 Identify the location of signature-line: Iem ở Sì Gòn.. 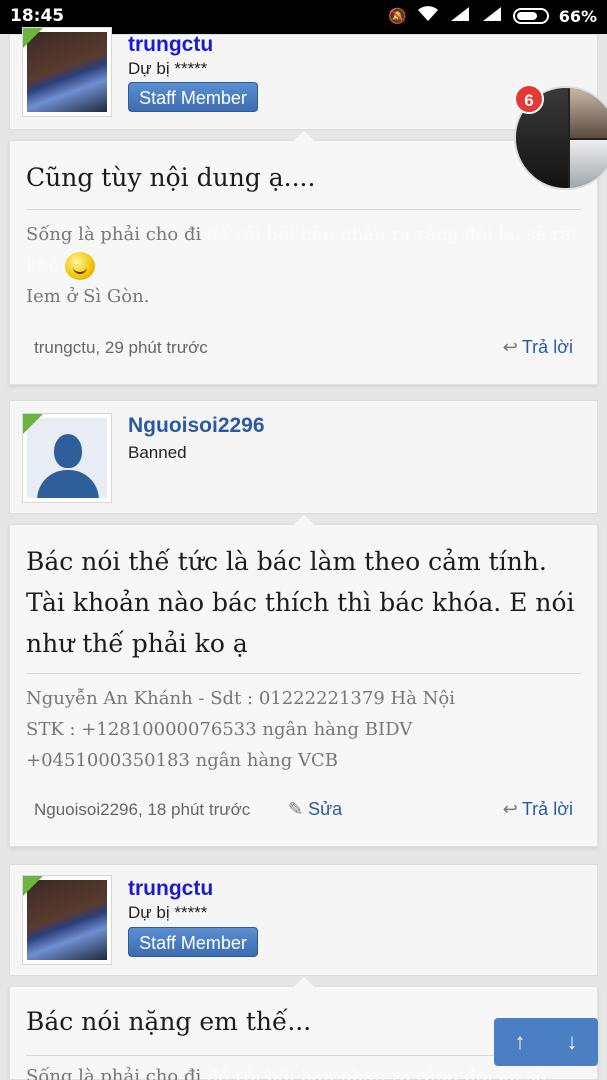
(88, 296).